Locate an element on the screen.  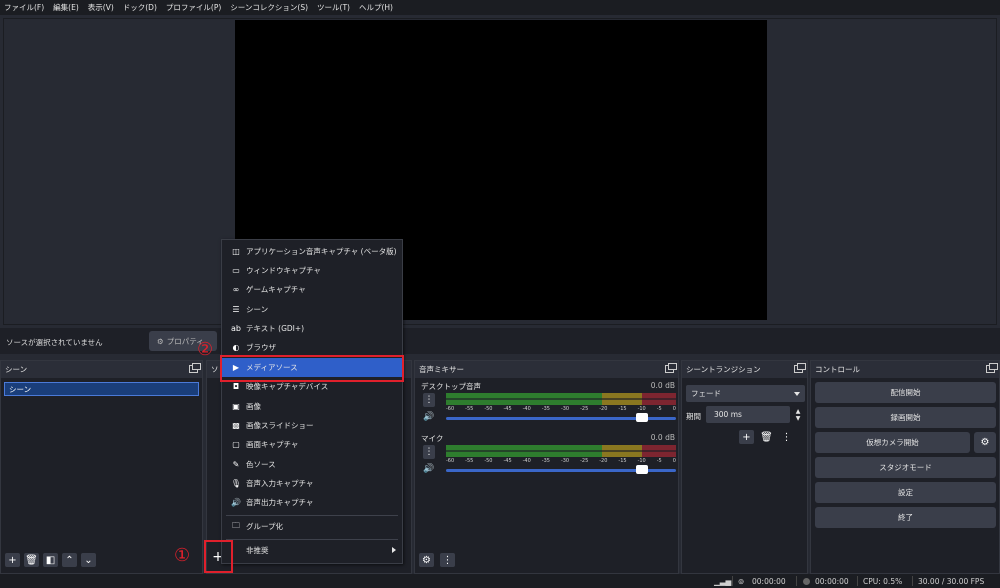
menu-file: ファイル(F) is located at coordinates (24, 7).